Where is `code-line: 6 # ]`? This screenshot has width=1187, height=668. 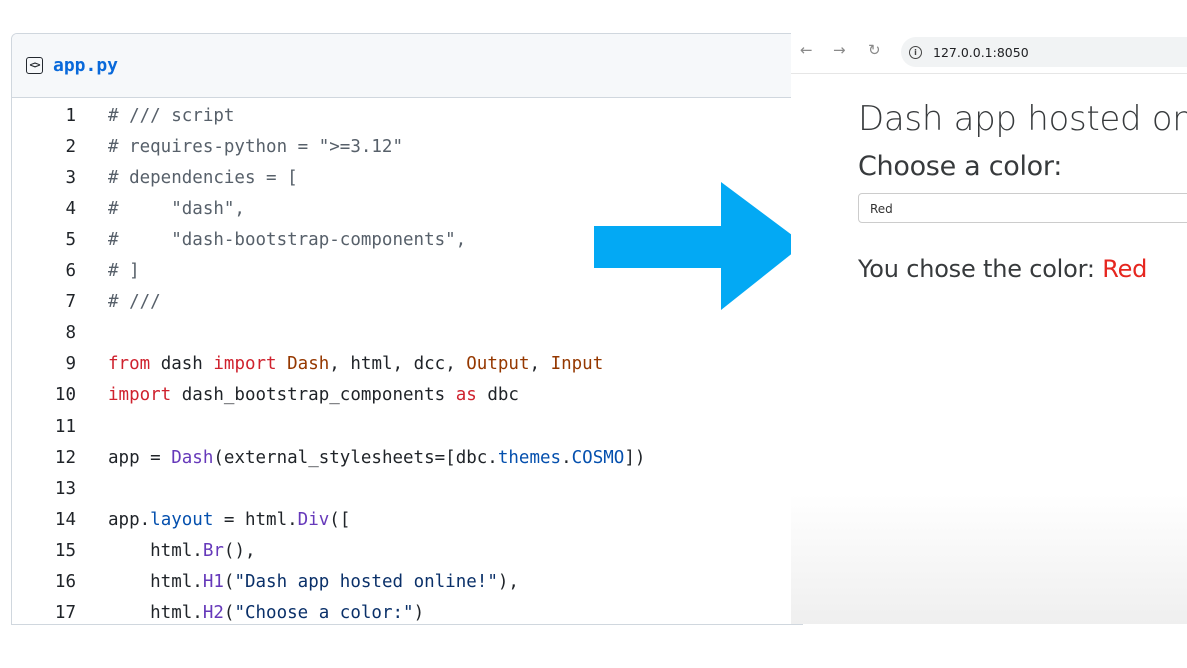
code-line: 6 # ] is located at coordinates (76, 271).